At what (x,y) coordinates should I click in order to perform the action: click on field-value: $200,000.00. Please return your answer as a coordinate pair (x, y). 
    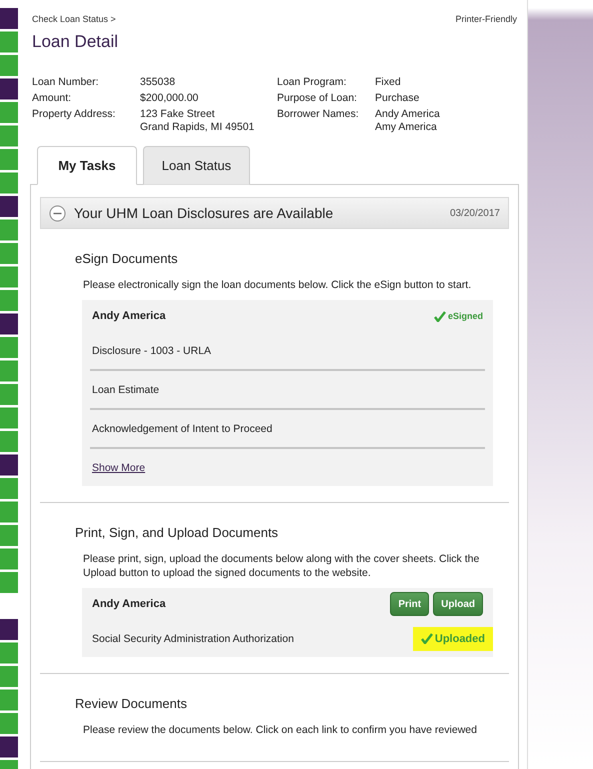
    Looking at the image, I should click on (170, 98).